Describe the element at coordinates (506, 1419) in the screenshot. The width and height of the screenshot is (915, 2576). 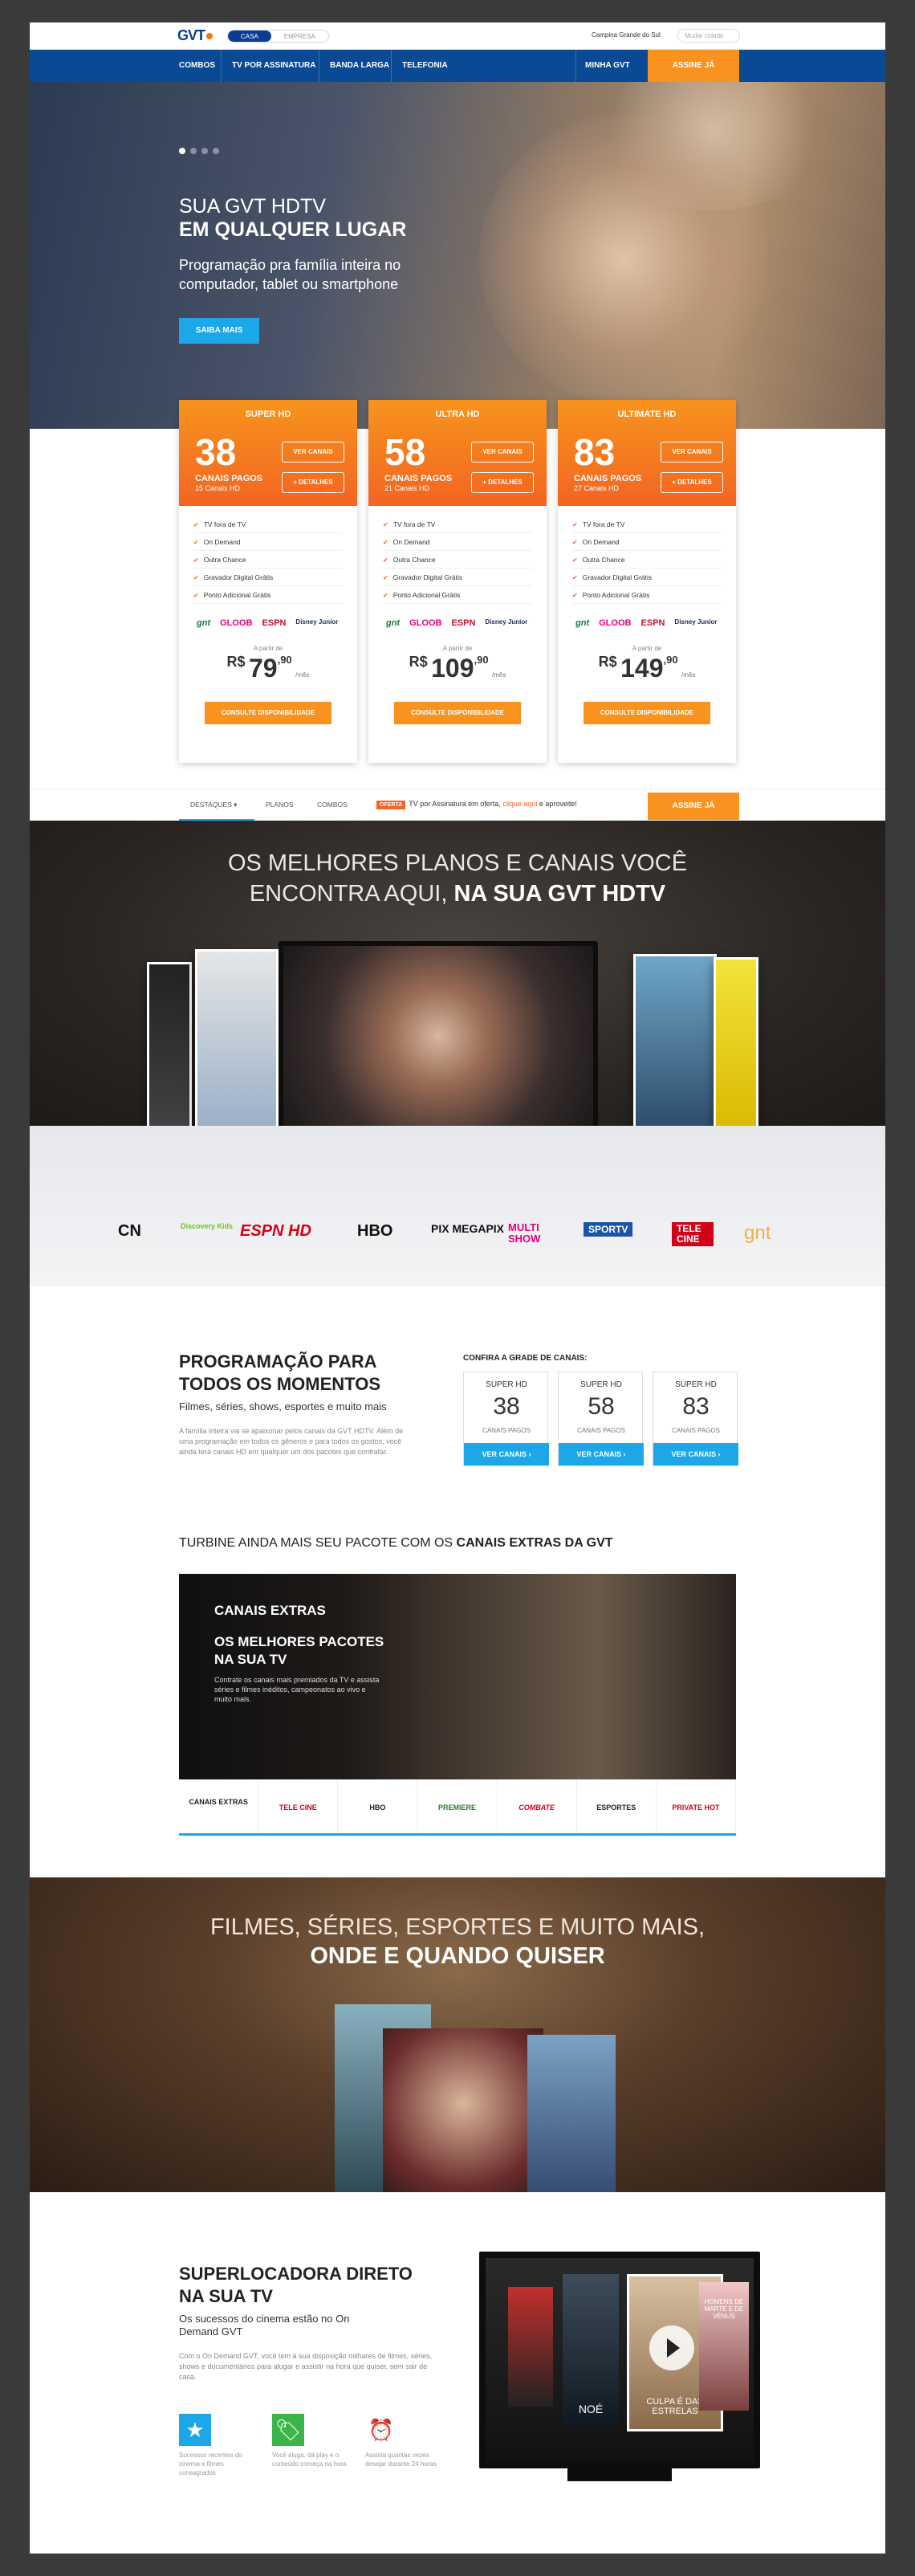
I see `channel-grid-box: SUPER HD 38 CANAIS PAGOS VER CANAIS ›` at that location.